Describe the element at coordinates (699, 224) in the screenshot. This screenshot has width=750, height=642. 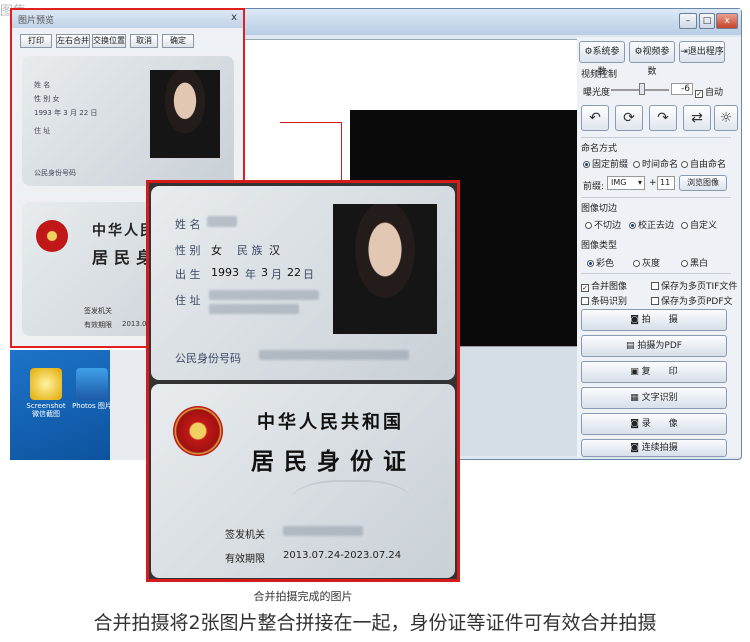
I see `crop-option-custom: 自定义` at that location.